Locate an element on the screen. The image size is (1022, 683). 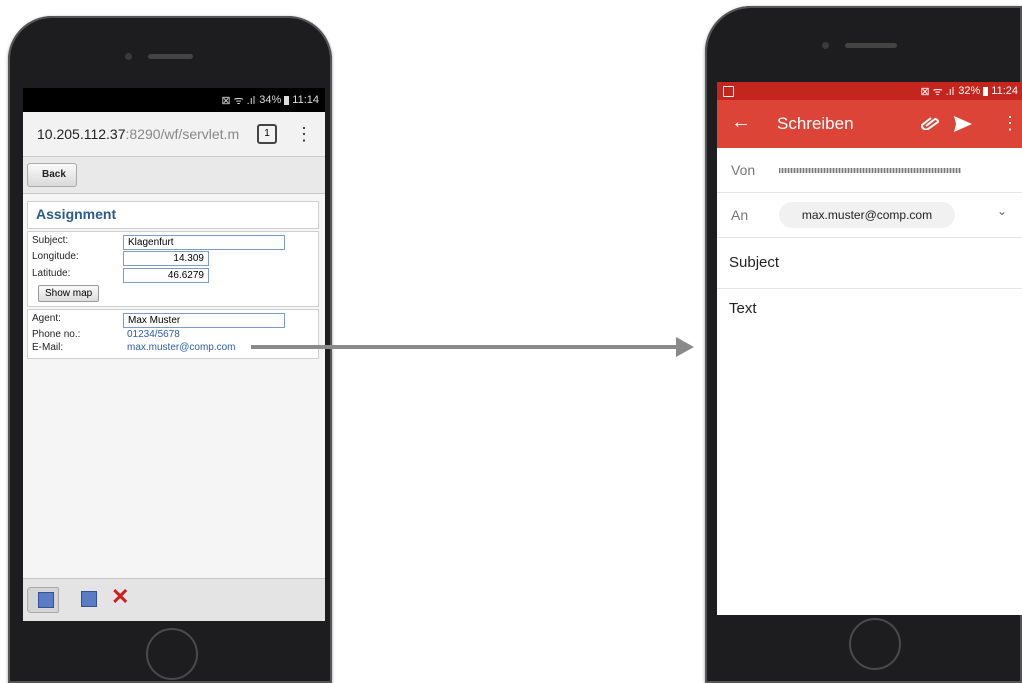
longitude-label: Longitude: is located at coordinates (55, 256).